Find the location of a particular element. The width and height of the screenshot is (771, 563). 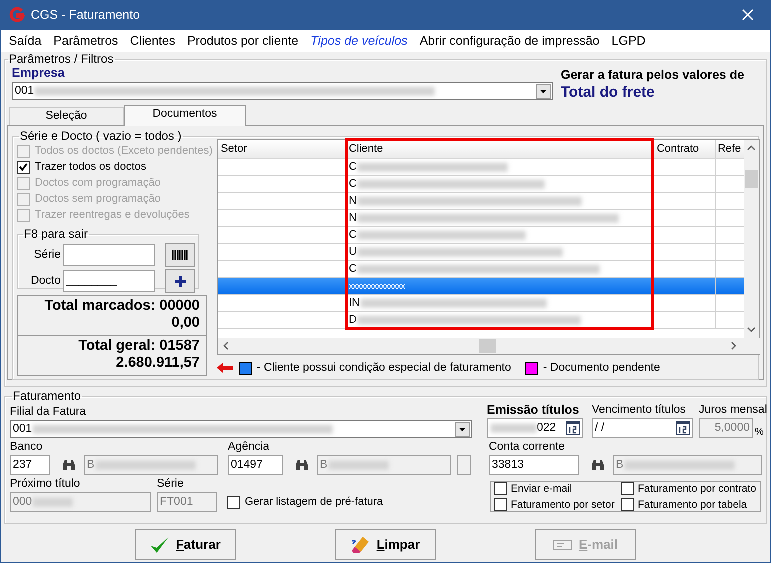

group-title: Parâmetros / Filtros is located at coordinates (61, 59).